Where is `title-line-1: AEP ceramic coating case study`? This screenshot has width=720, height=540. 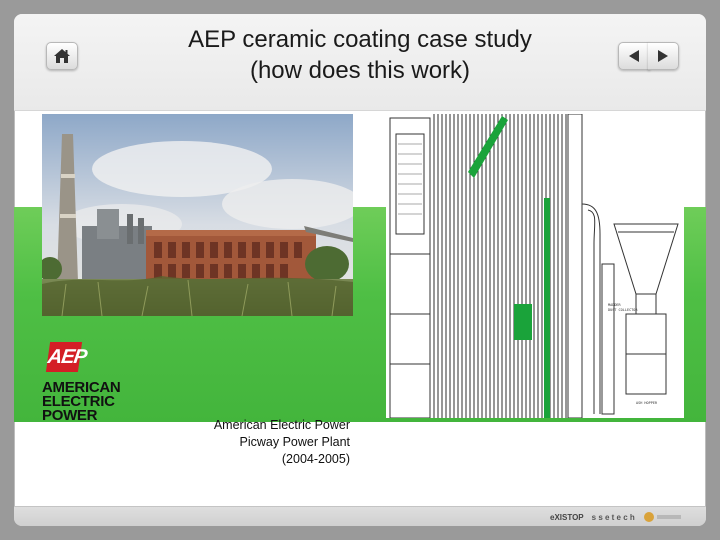 title-line-1: AEP ceramic coating case study is located at coordinates (360, 39).